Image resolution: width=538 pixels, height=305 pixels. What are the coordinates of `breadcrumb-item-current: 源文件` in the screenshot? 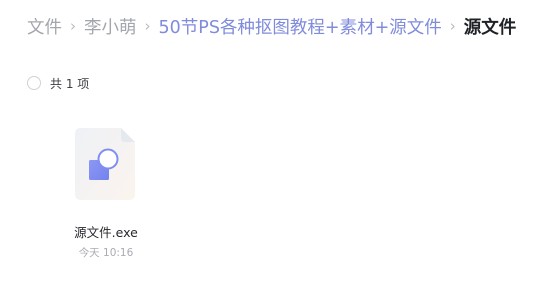 It's located at (490, 27).